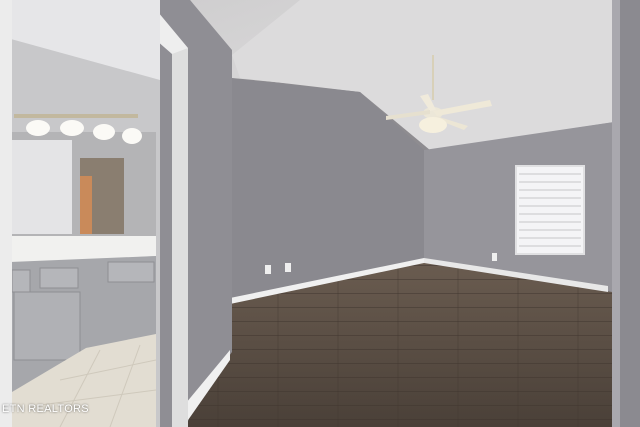 The image size is (640, 427). What do you see at coordinates (6, 213) in the screenshot?
I see `open-door-edge` at bounding box center [6, 213].